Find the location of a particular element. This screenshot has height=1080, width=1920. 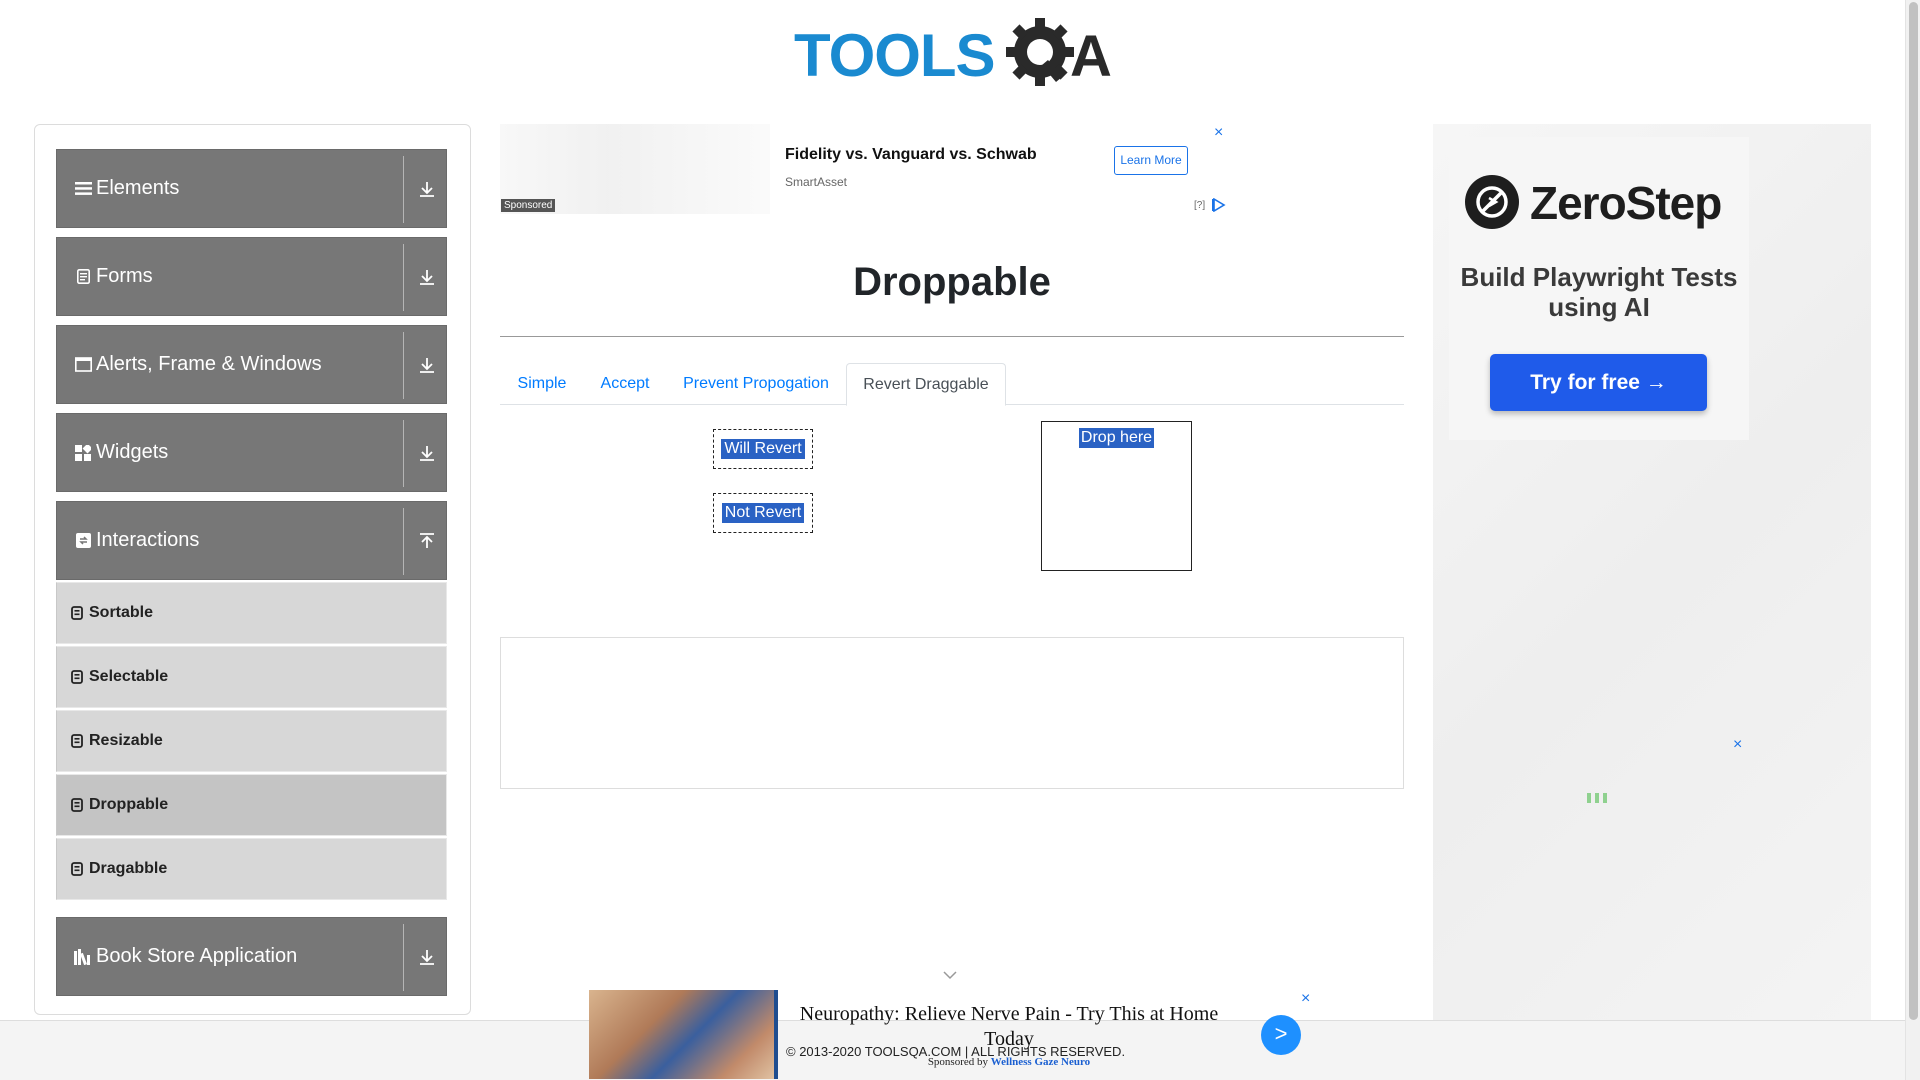

tab-revert-draggable: Revert Draggable is located at coordinates (926, 384).